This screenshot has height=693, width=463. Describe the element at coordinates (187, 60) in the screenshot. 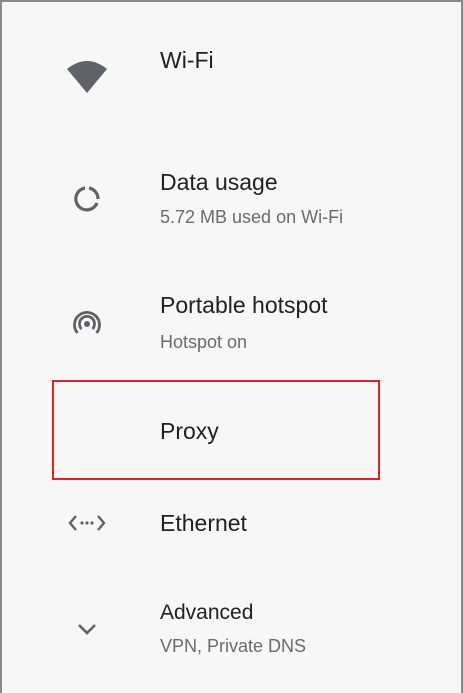

I see `settings-item-title: Wi-Fi` at that location.